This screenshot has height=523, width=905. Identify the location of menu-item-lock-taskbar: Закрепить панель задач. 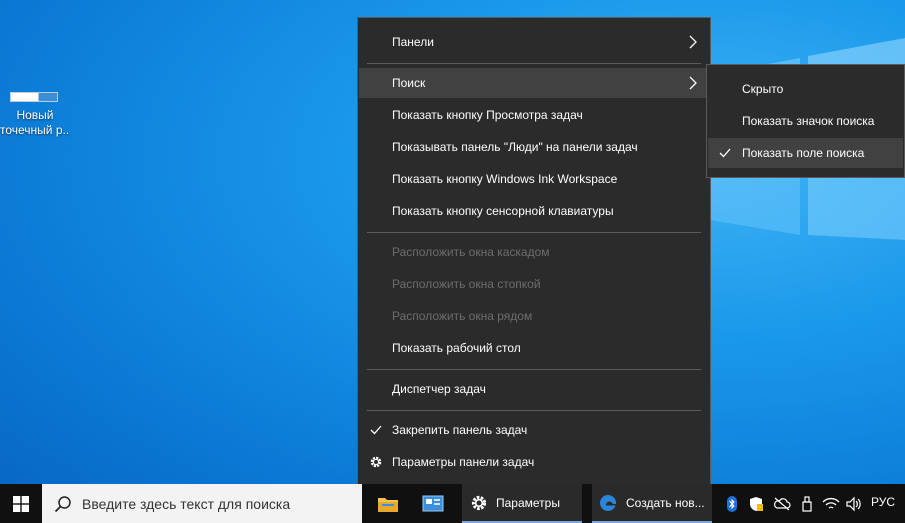
(534, 430).